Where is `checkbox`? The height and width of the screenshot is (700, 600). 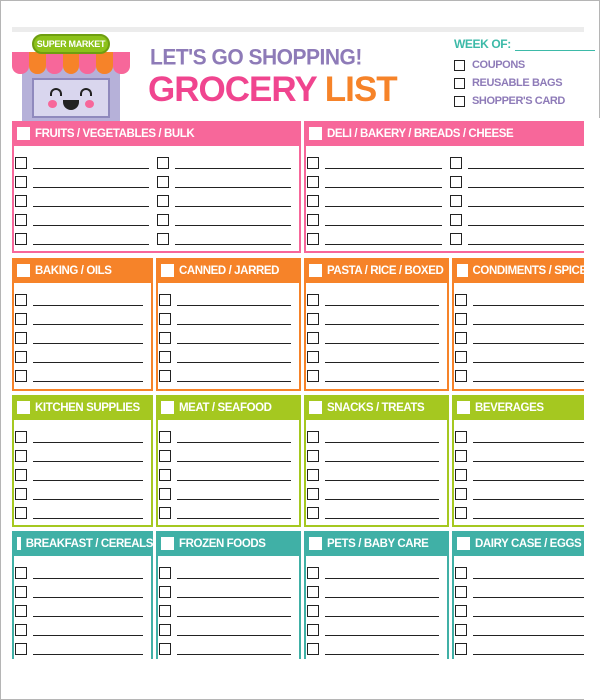 checkbox is located at coordinates (459, 83).